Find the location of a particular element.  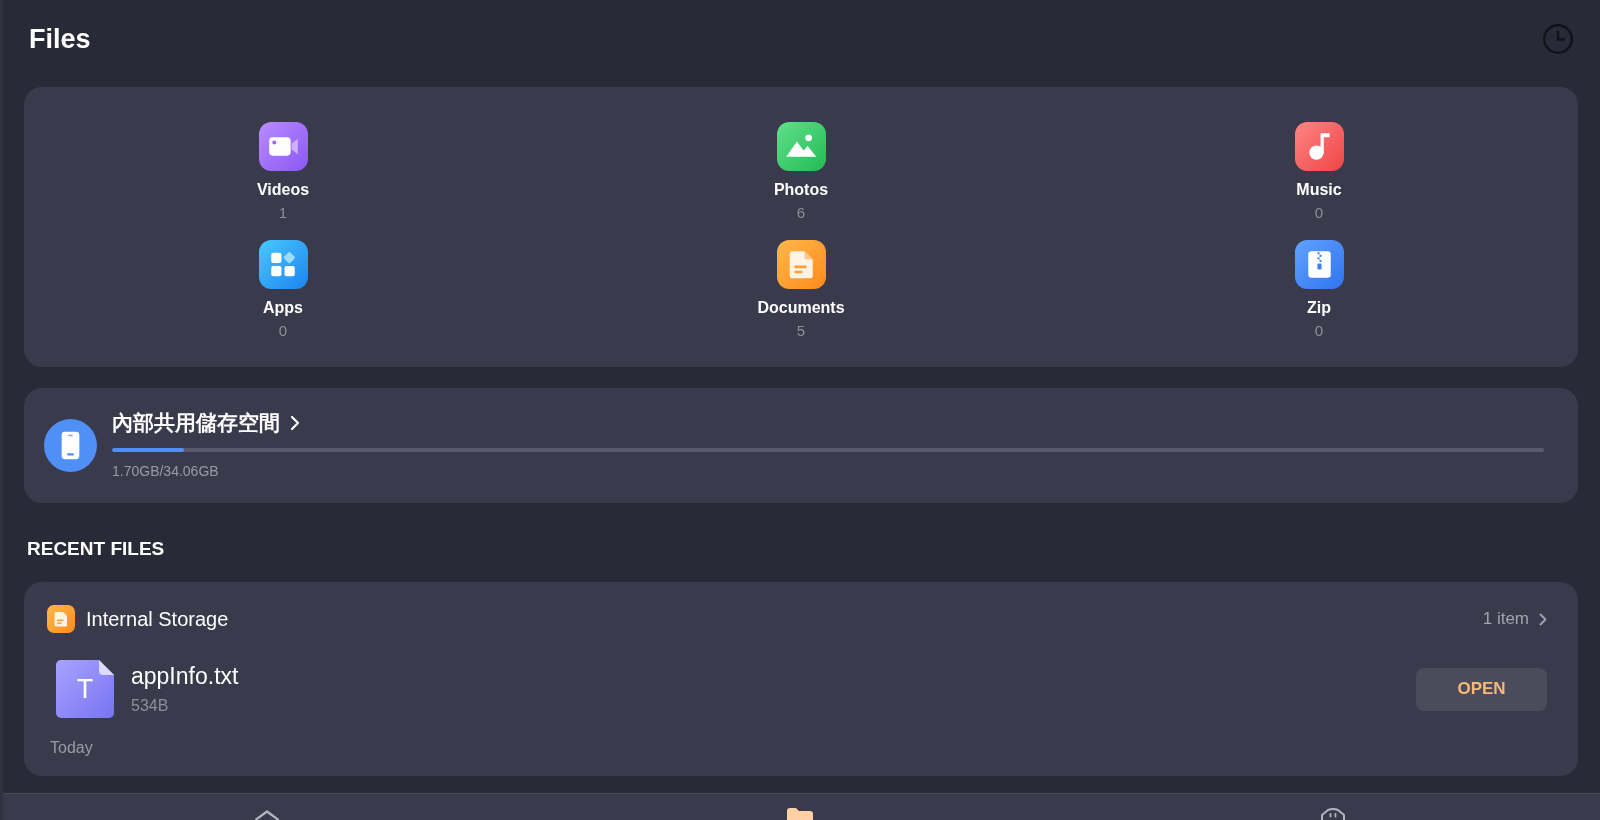

category-count: 5 is located at coordinates (801, 330).